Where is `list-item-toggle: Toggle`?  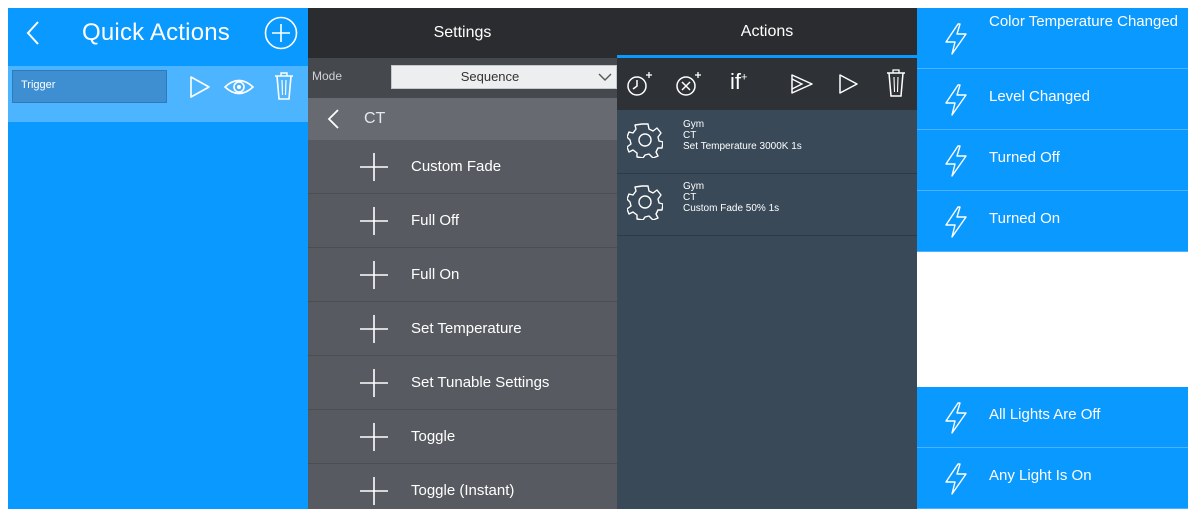 list-item-toggle: Toggle is located at coordinates (462, 437).